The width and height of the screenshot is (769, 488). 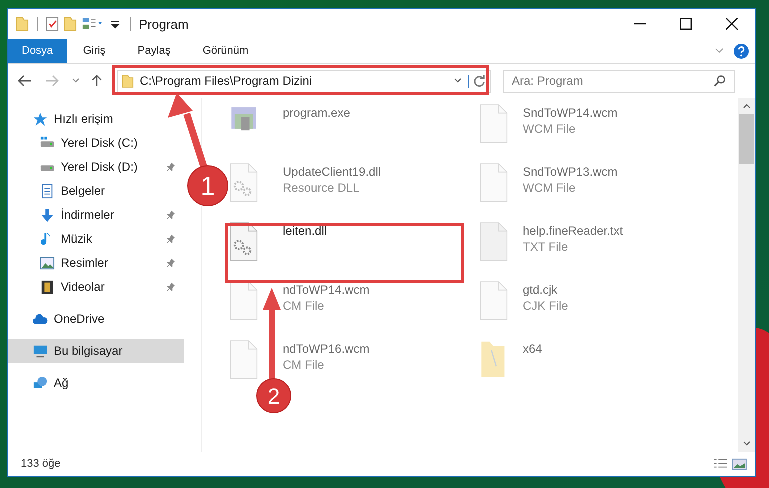 I want to click on search-field: Ara: Program, so click(x=619, y=81).